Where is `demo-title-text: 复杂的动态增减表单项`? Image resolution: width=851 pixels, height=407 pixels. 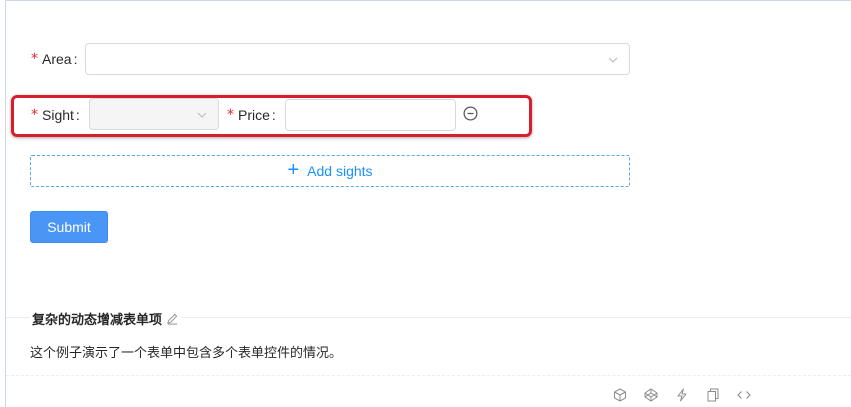 demo-title-text: 复杂的动态增减表单项 is located at coordinates (97, 319).